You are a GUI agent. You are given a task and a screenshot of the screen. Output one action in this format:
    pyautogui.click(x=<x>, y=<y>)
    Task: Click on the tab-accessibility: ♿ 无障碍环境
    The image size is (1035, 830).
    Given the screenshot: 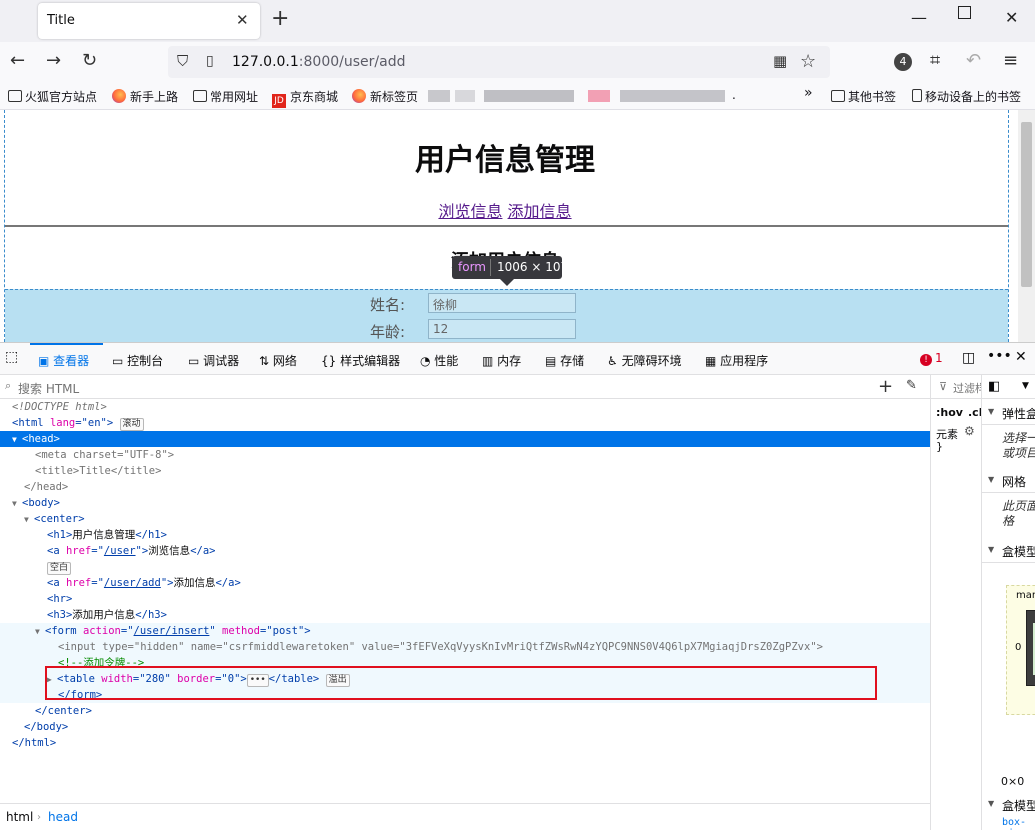 What is the action you would take?
    pyautogui.click(x=644, y=360)
    